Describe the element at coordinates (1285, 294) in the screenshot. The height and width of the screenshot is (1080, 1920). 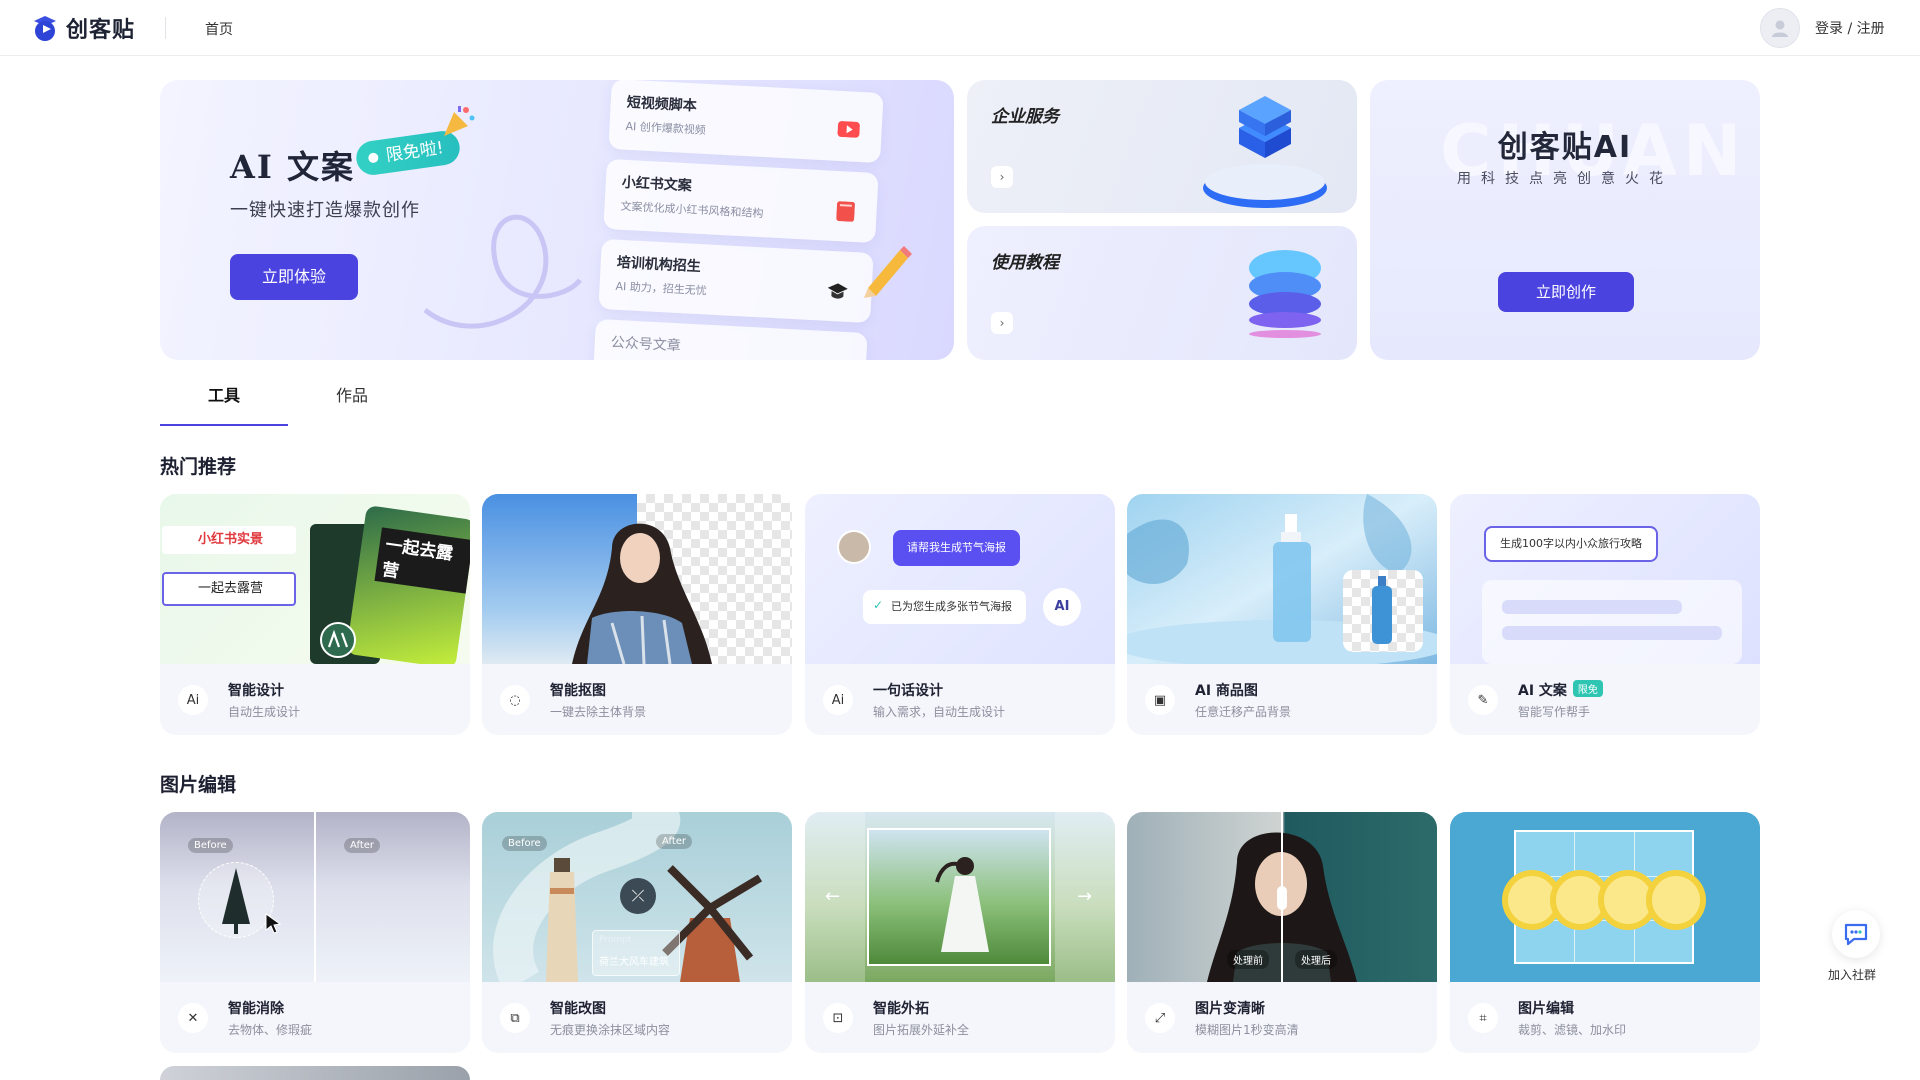
I see `layered-disc-icon` at that location.